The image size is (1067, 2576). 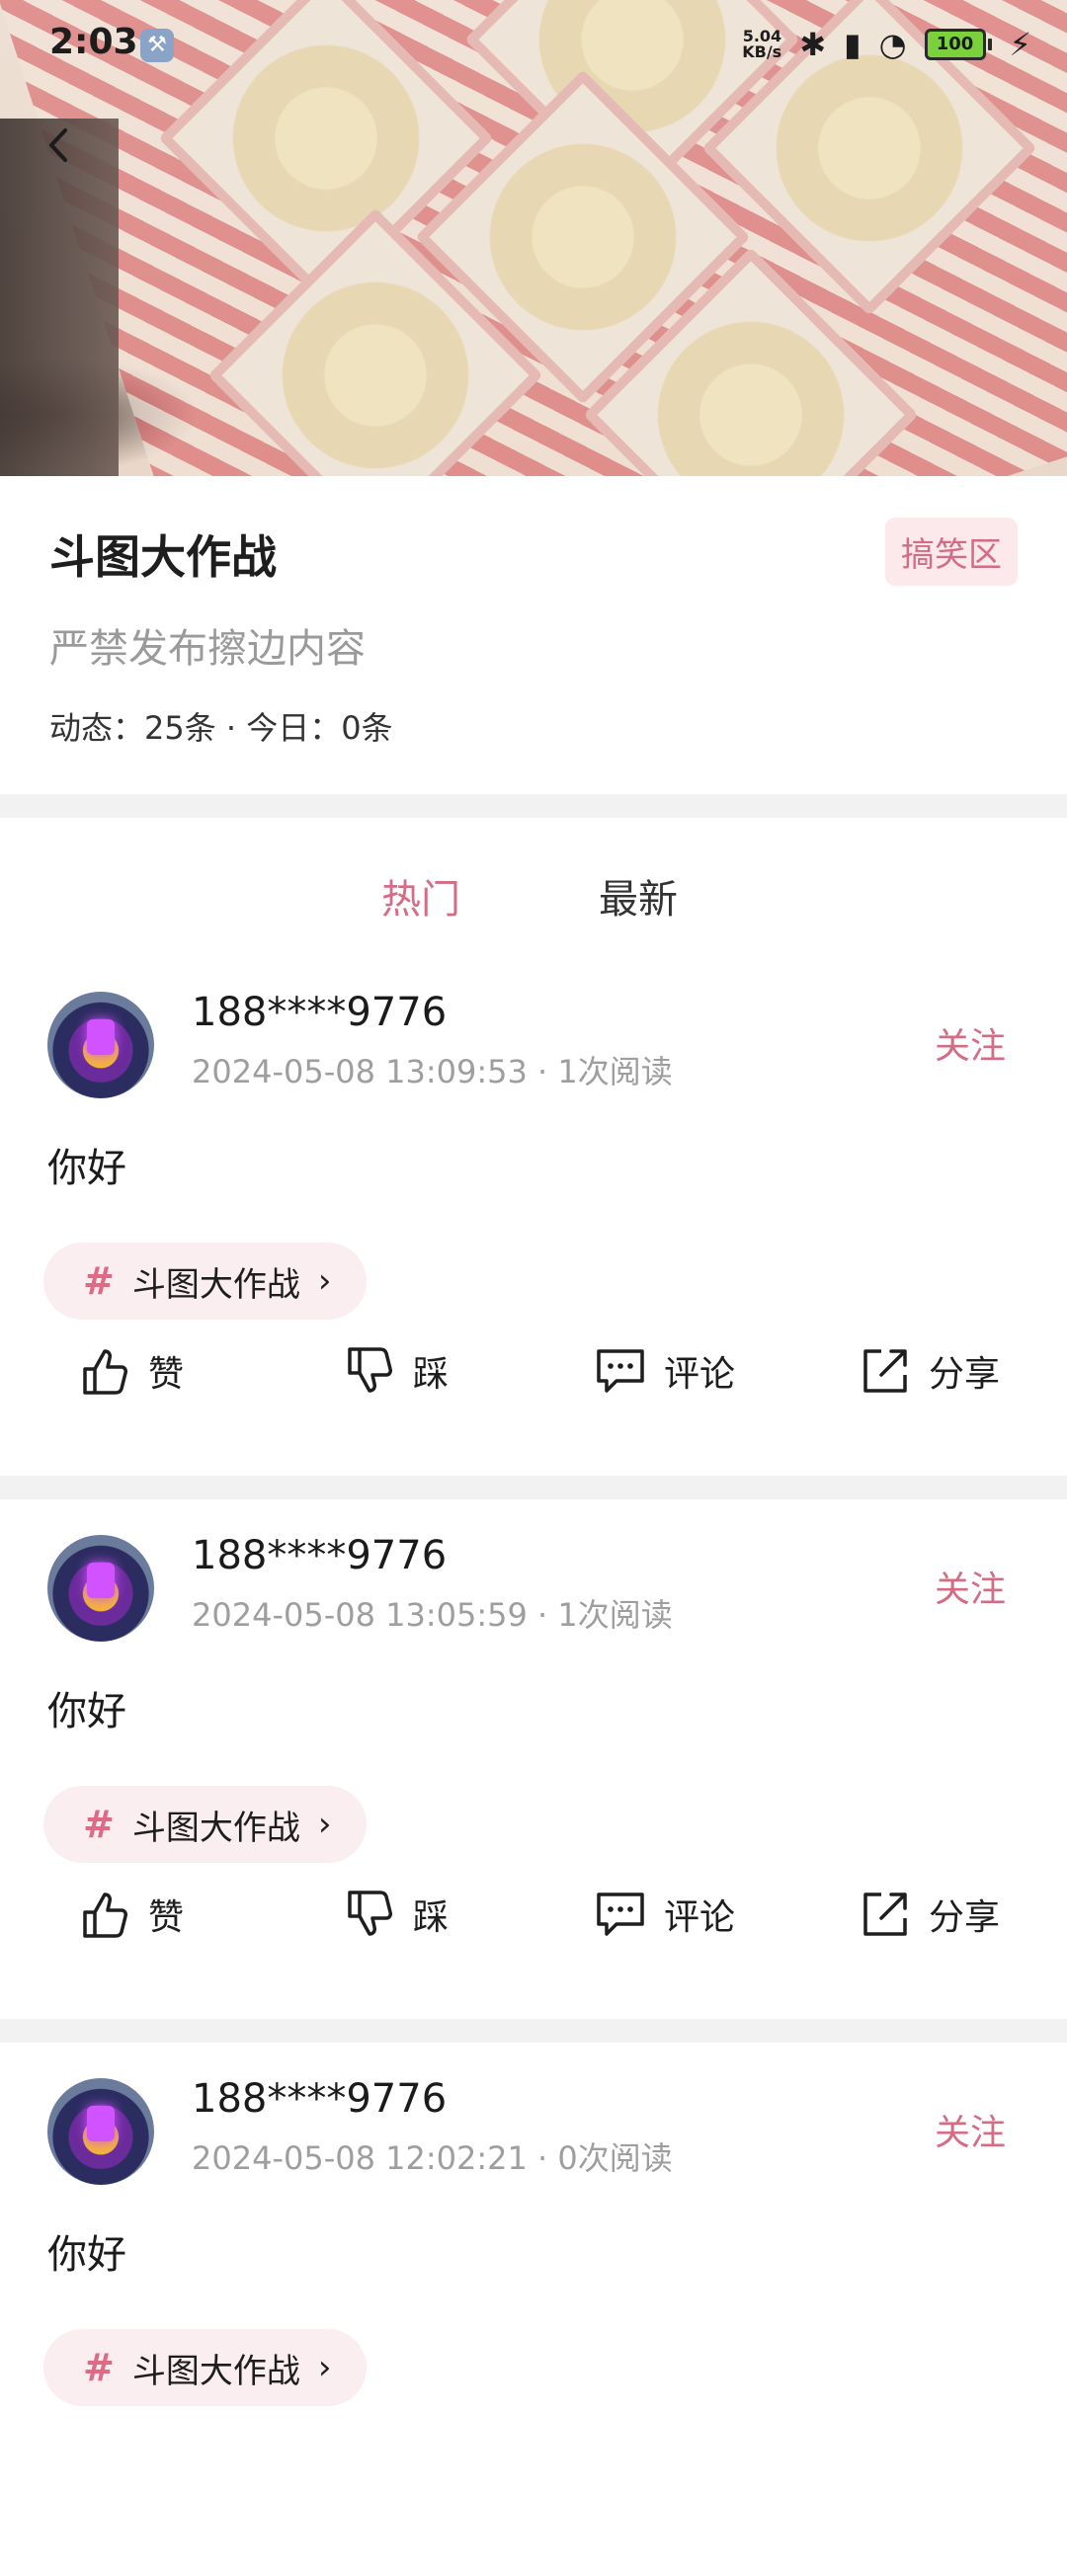 What do you see at coordinates (432, 2158) in the screenshot?
I see `post-meta: 2024-05-08 12:02:21 · 0次阅读` at bounding box center [432, 2158].